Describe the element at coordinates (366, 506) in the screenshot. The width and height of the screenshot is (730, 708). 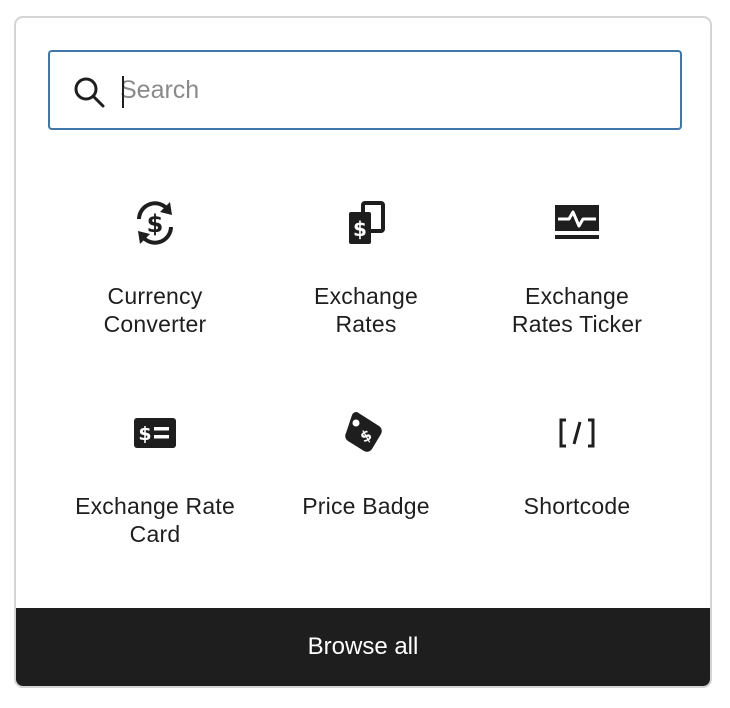
I see `block-label: Price Badge` at that location.